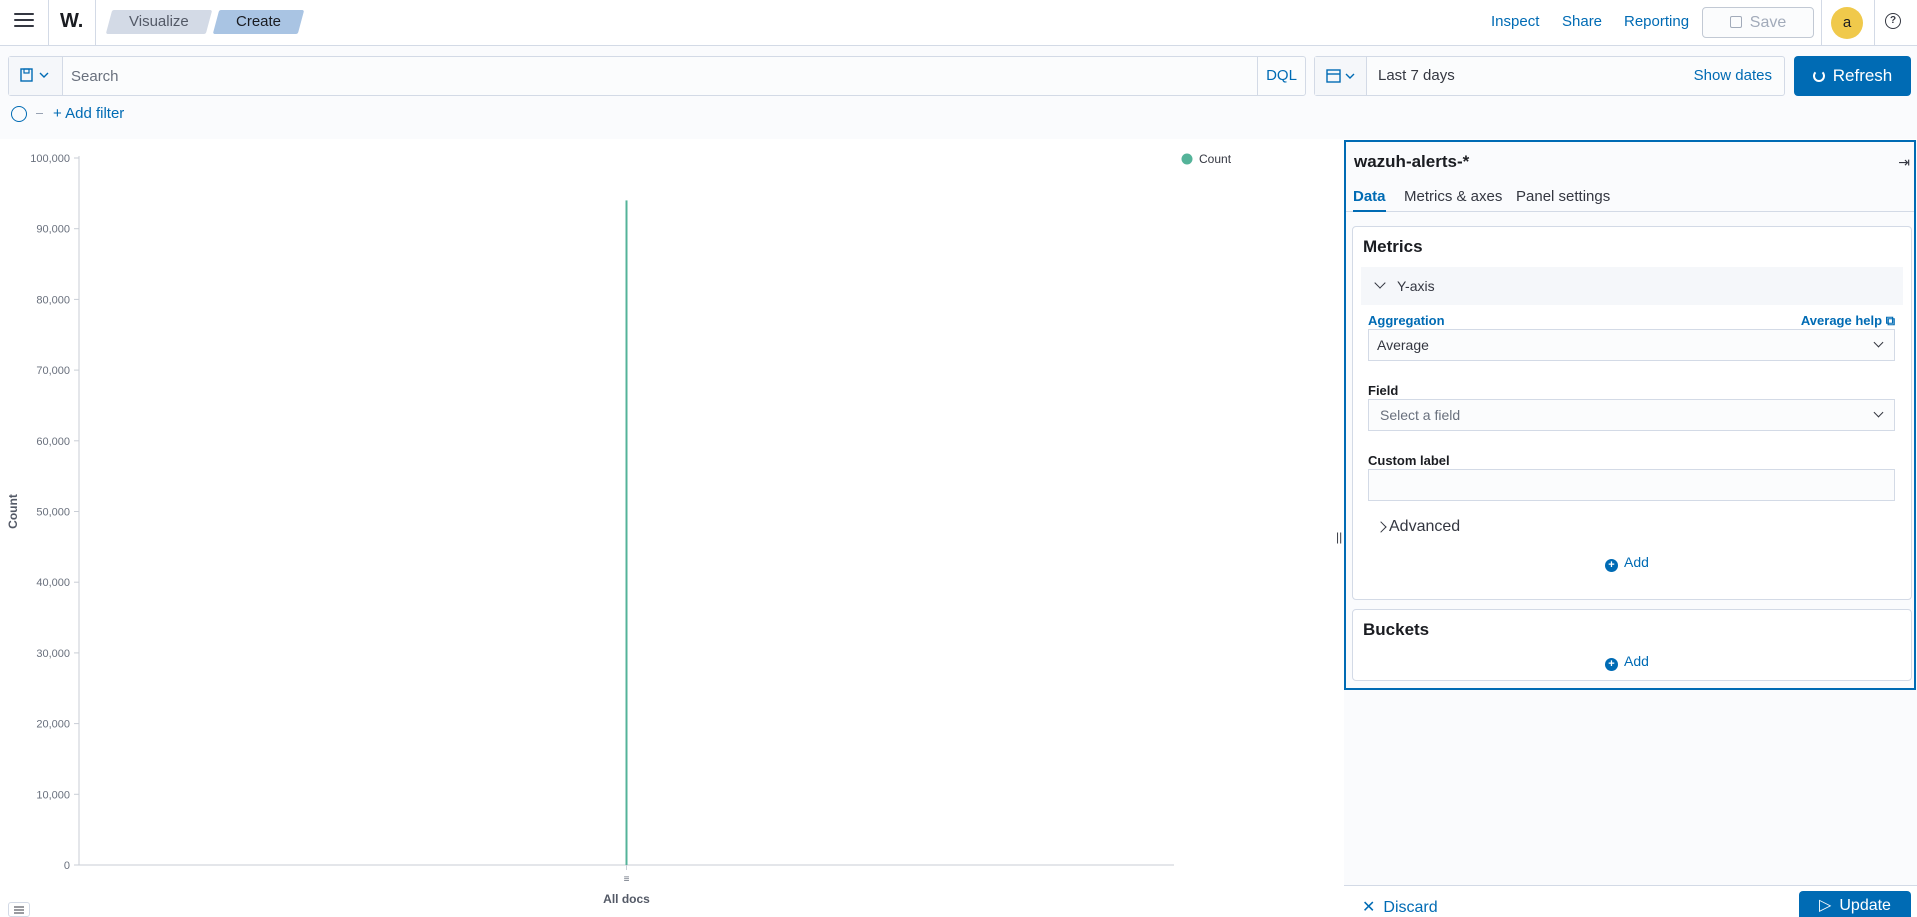 Image resolution: width=1917 pixels, height=917 pixels. I want to click on editor-tabs: Data Metrics & axes Panel settings, so click(1630, 197).